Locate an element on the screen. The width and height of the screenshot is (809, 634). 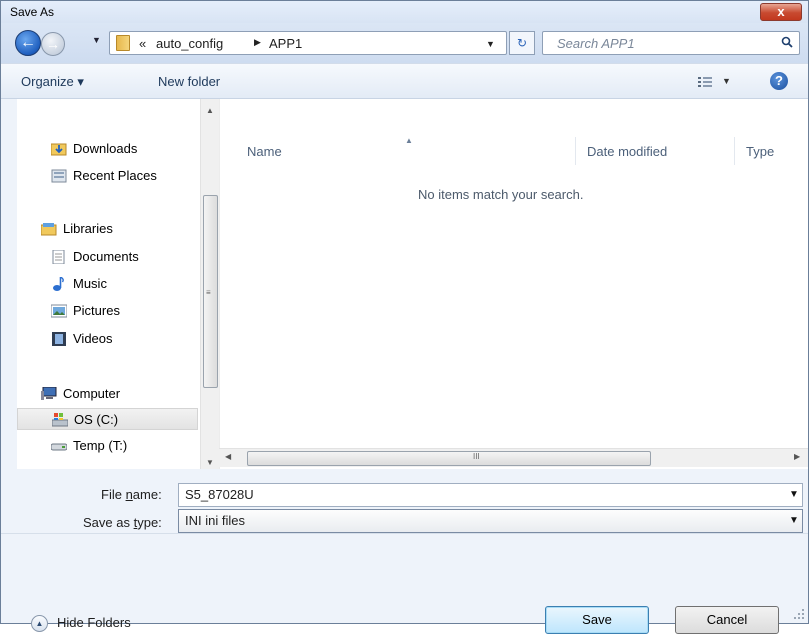
sidebar-item-pictures: Pictures is located at coordinates (131, 311).